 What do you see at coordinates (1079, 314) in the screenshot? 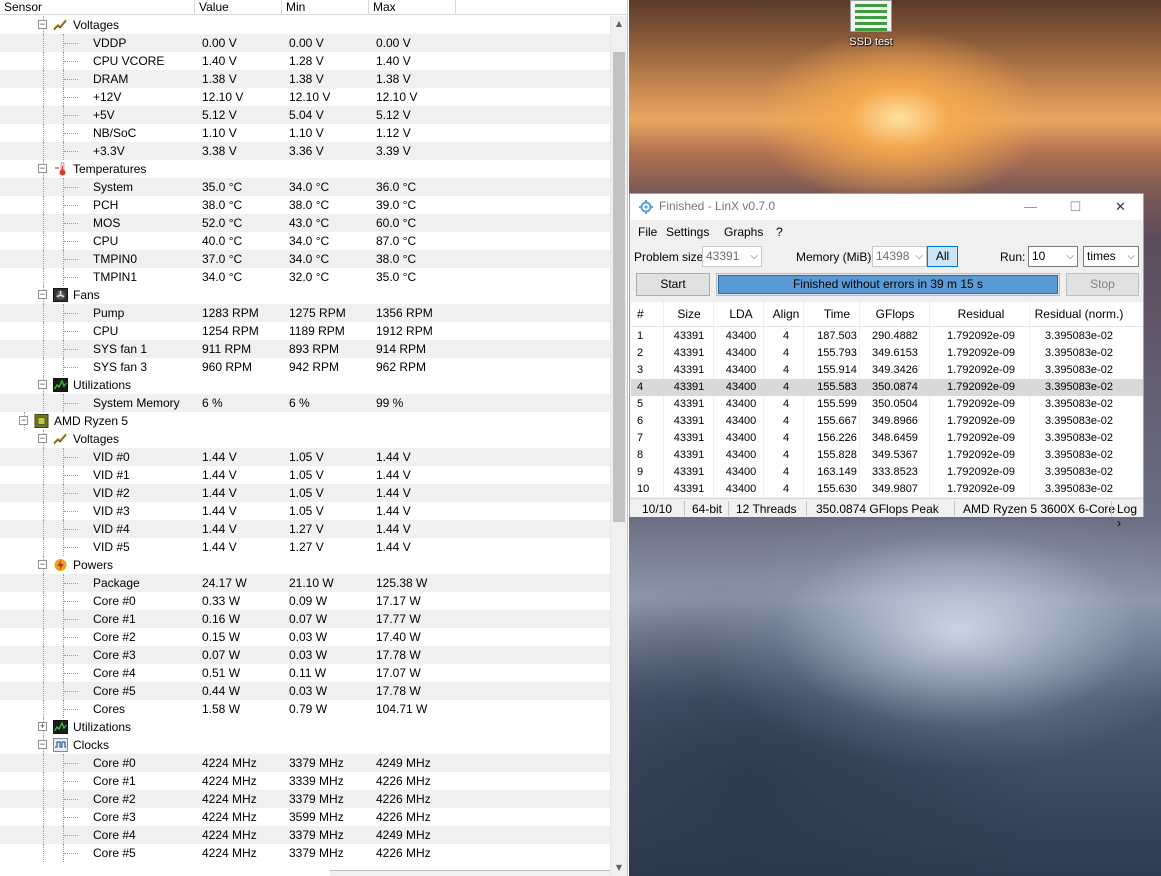
I see `column-header: Residual (norm.)` at bounding box center [1079, 314].